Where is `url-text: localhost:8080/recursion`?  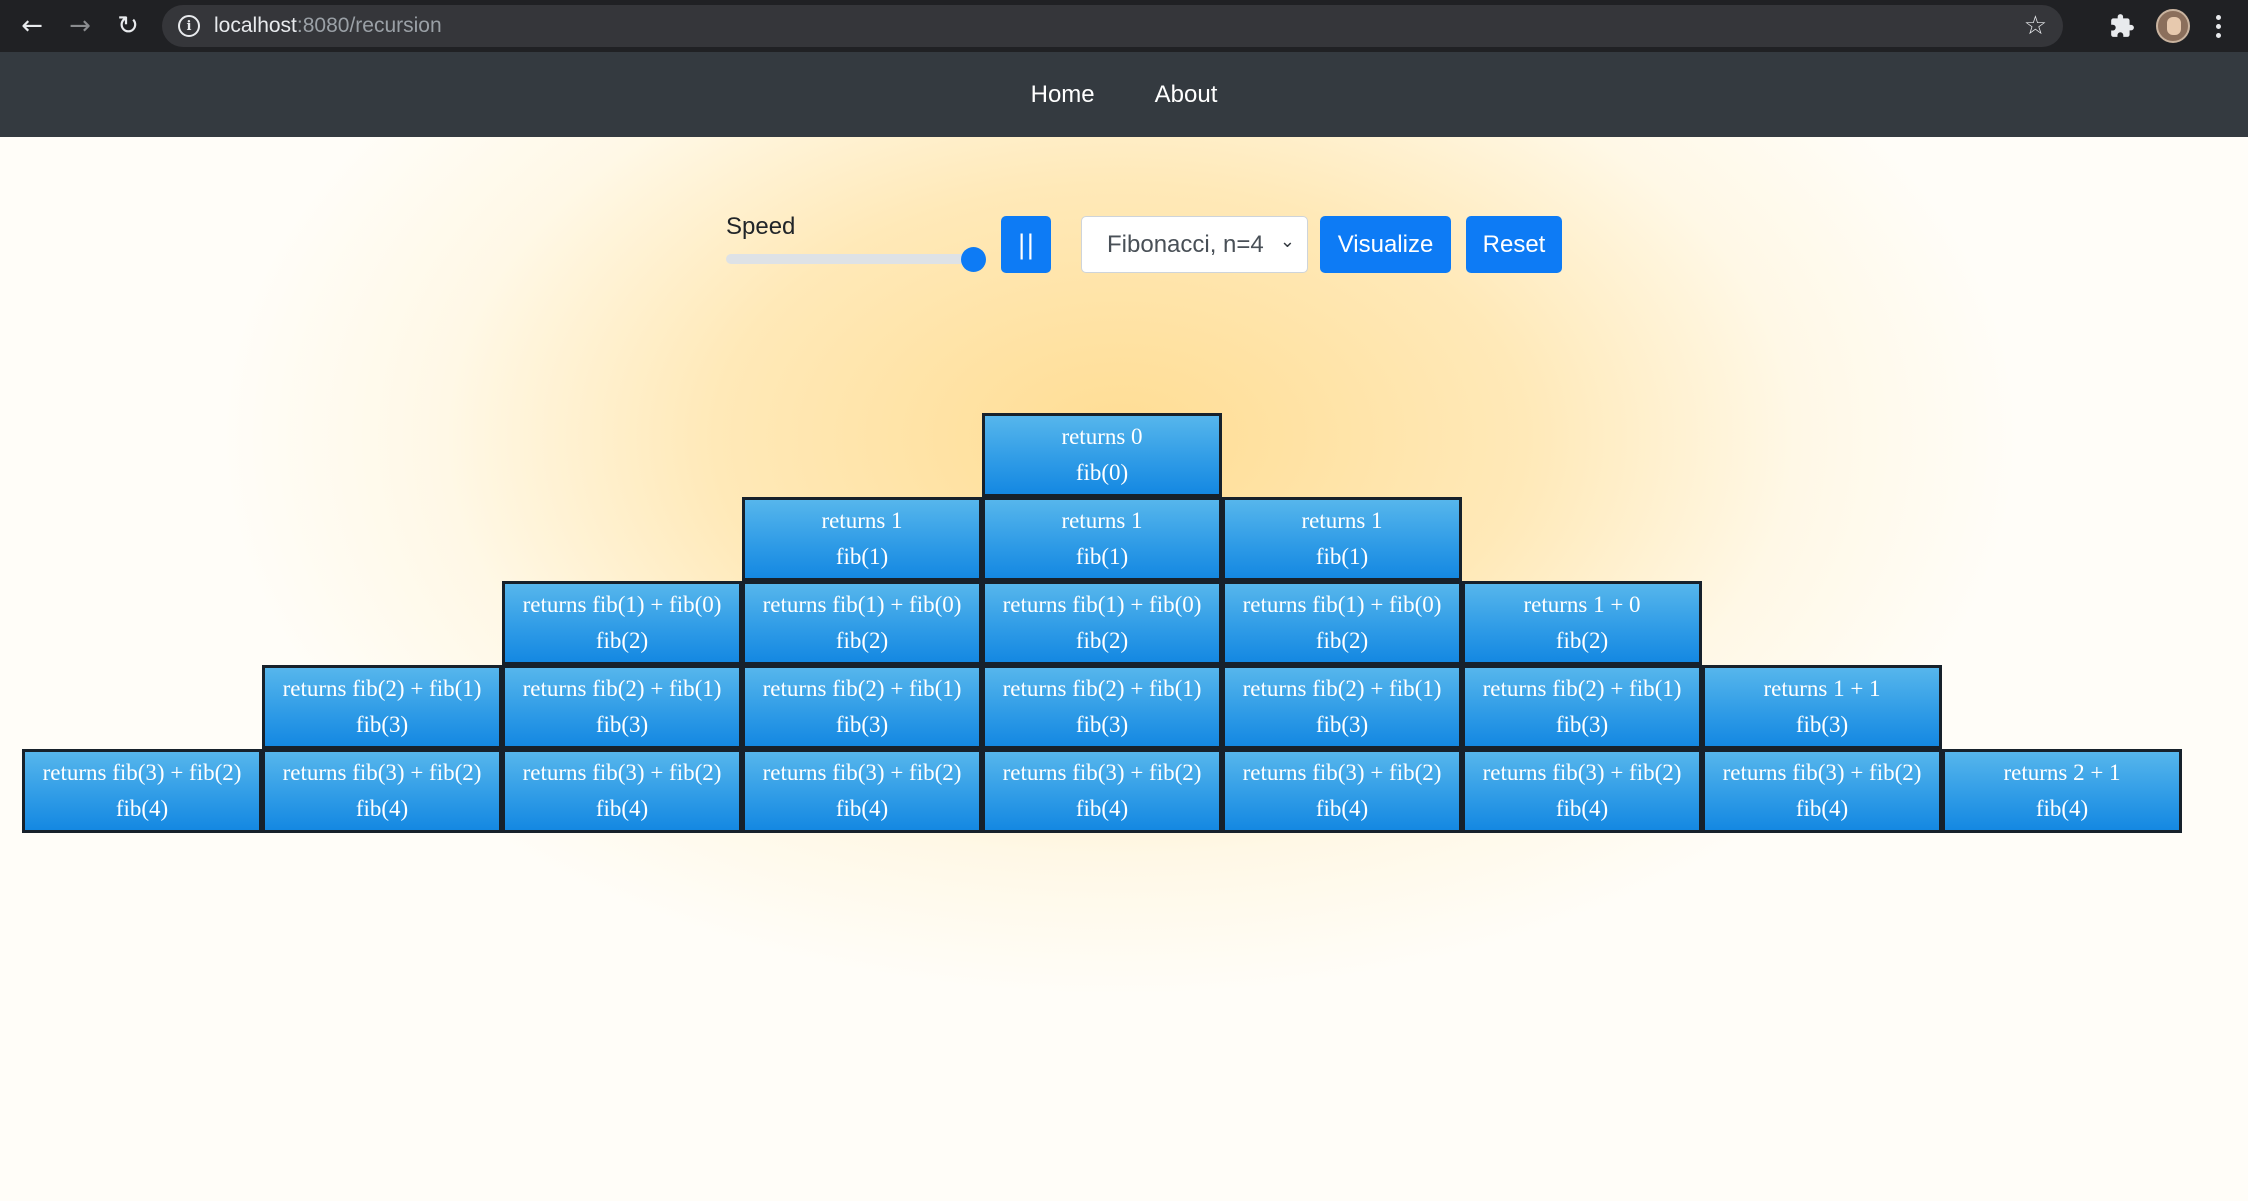 url-text: localhost:8080/recursion is located at coordinates (328, 26).